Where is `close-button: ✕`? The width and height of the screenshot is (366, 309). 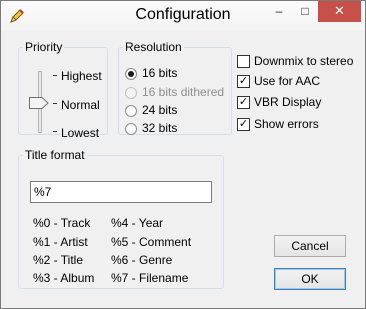
close-button: ✕ is located at coordinates (339, 11).